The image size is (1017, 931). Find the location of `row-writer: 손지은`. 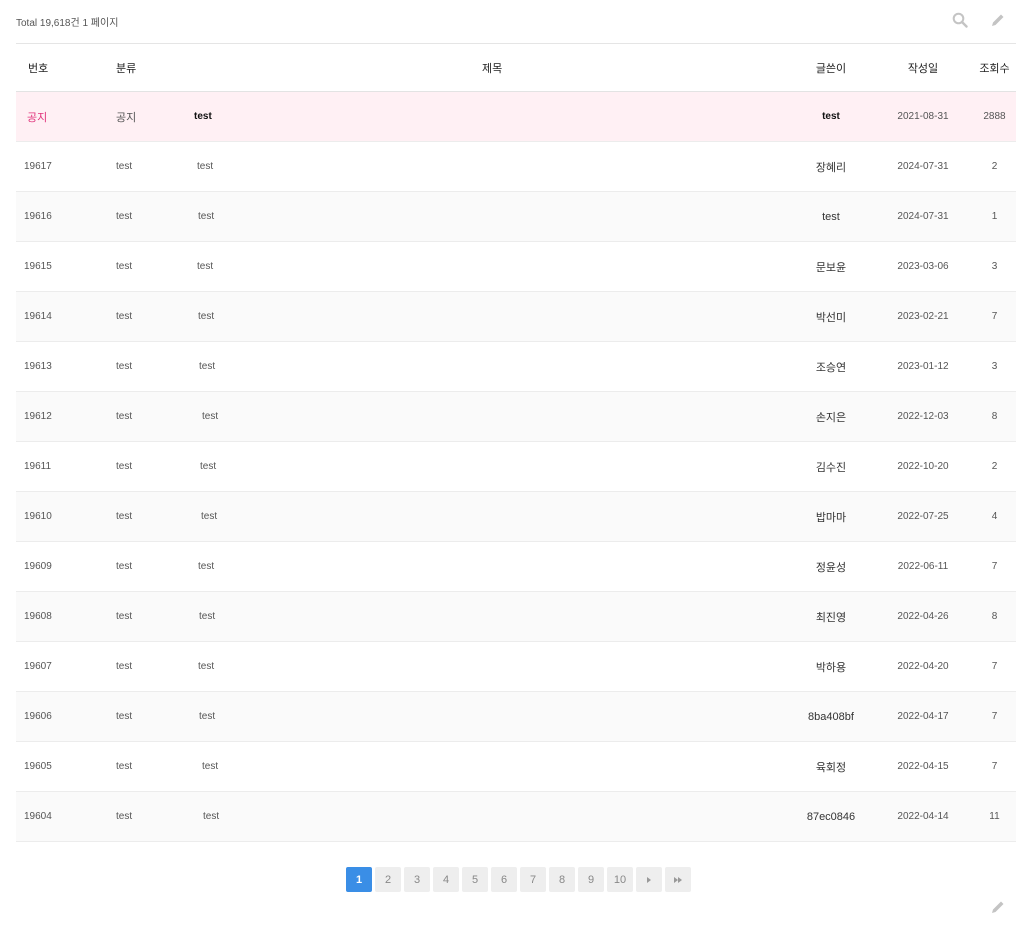

row-writer: 손지은 is located at coordinates (831, 416).